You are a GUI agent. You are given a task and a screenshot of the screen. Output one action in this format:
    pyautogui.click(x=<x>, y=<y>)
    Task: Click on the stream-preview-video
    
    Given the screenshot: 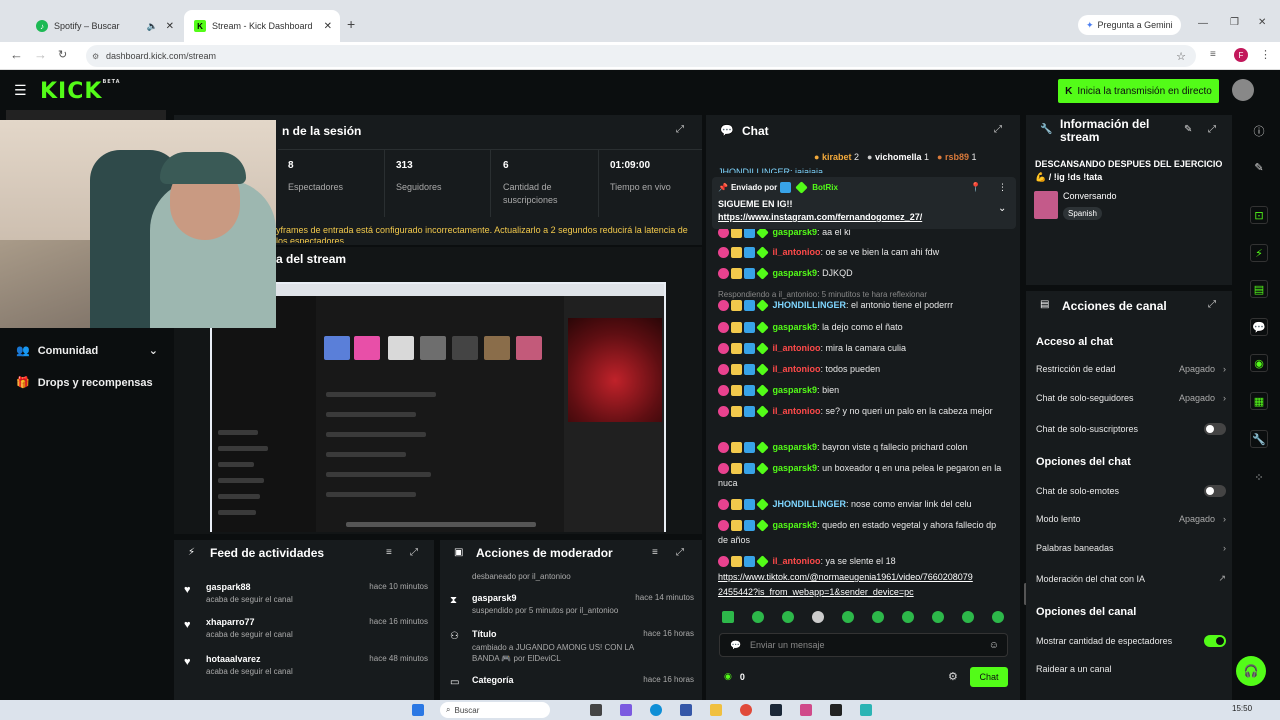 What is the action you would take?
    pyautogui.click(x=438, y=407)
    